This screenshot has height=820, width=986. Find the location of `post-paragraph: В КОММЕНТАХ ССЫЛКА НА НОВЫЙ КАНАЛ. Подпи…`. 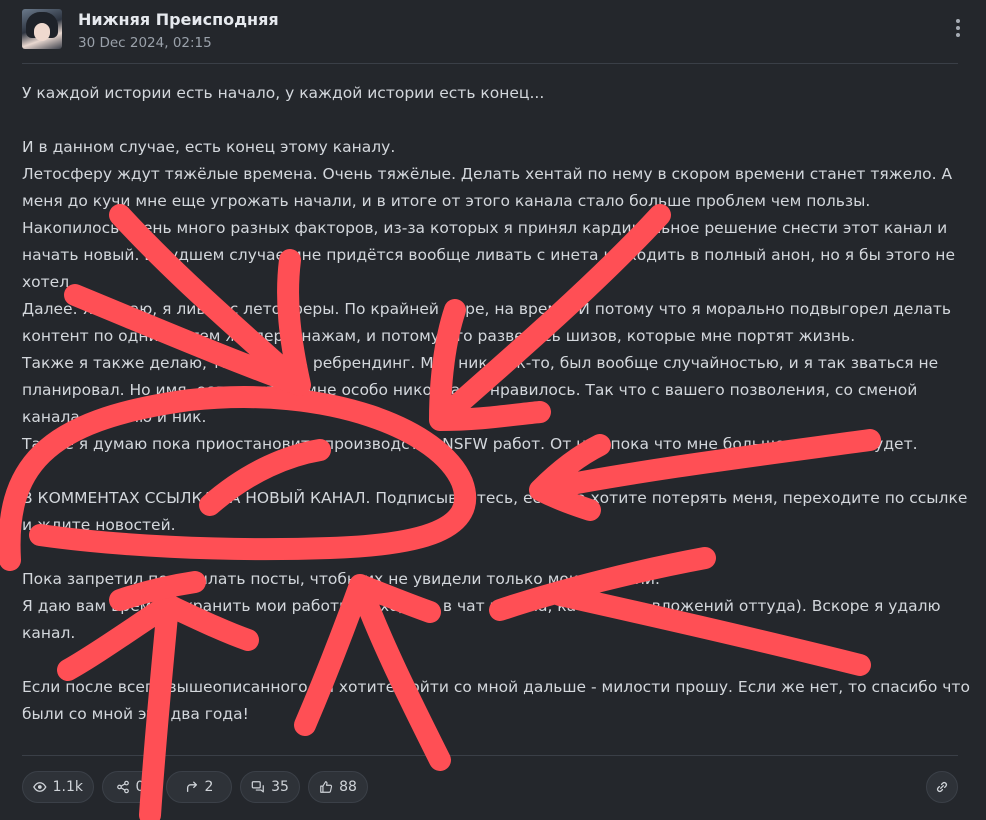

post-paragraph: В КОММЕНТАХ ССЫЛКА НА НОВЫЙ КАНАЛ. Подпи… is located at coordinates (495, 511).